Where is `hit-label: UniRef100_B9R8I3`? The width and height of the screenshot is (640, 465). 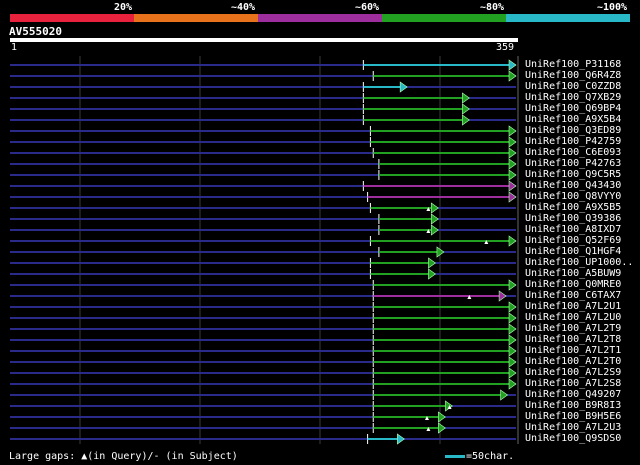
hit-label: UniRef100_B9R8I3 is located at coordinates (573, 405).